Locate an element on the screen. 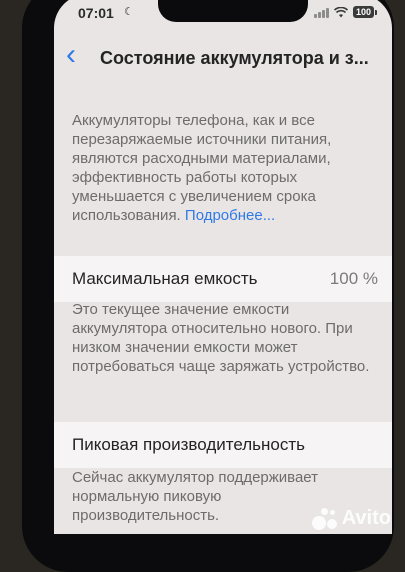 This screenshot has height=572, width=405. wifi-icon is located at coordinates (340, 11).